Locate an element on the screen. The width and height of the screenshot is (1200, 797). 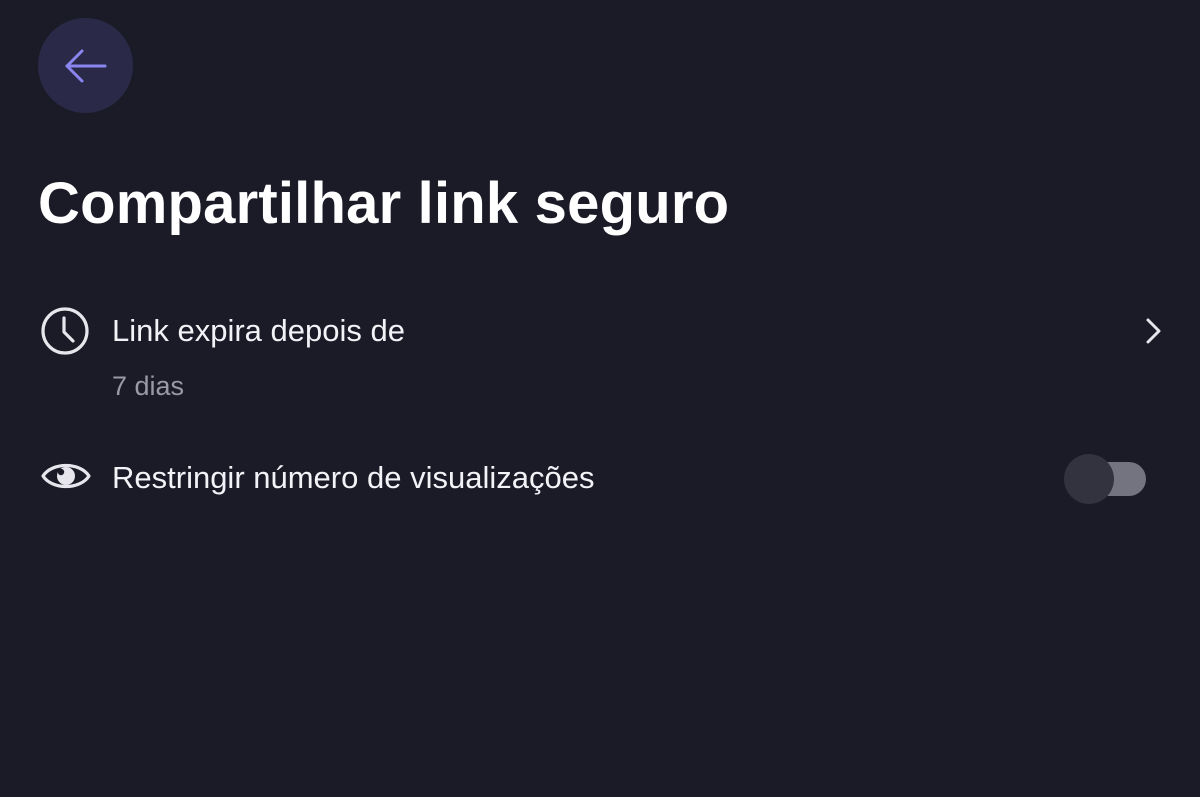
link-expiry-label: Link expira depois de is located at coordinates (258, 330).